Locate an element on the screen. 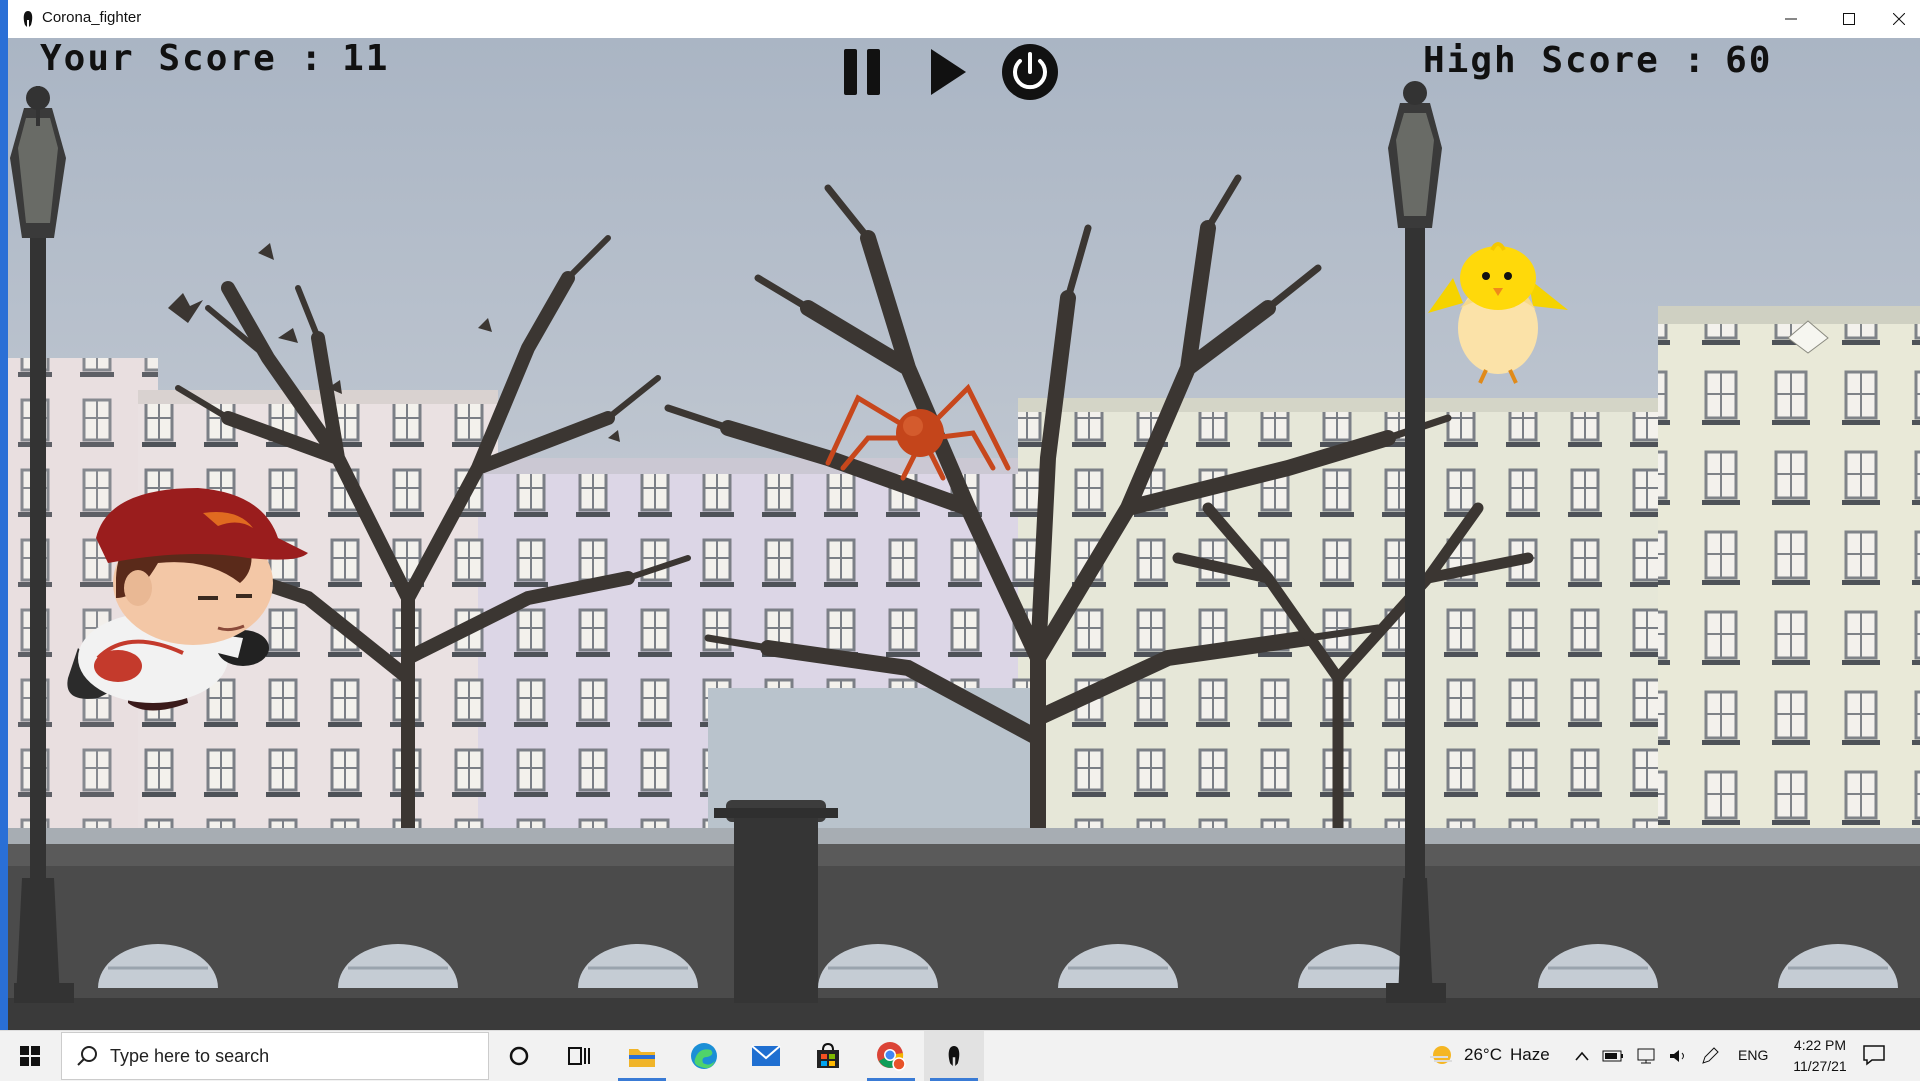 The width and height of the screenshot is (1920, 1081). store-button is located at coordinates (828, 1056).